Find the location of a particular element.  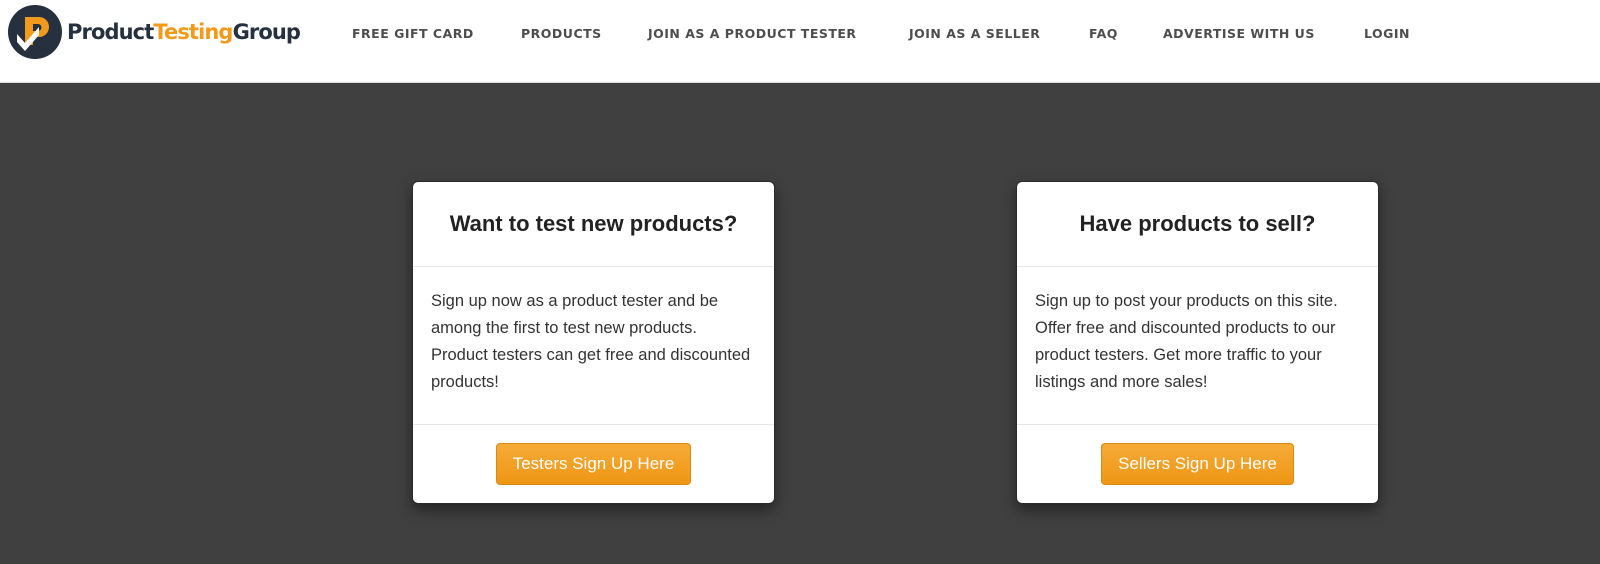

card-footer: Sellers Sign Up Here is located at coordinates (1197, 464).